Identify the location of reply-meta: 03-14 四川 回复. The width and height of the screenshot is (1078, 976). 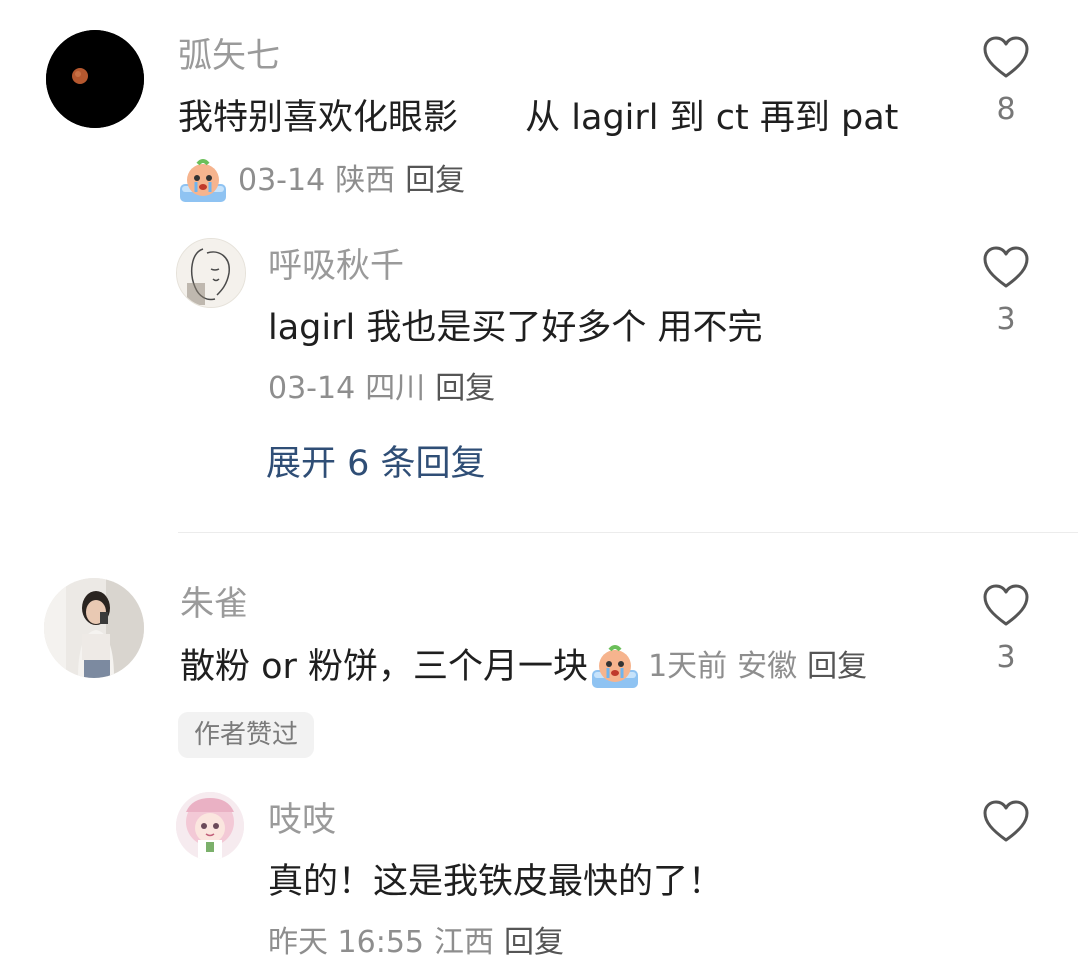
(381, 389).